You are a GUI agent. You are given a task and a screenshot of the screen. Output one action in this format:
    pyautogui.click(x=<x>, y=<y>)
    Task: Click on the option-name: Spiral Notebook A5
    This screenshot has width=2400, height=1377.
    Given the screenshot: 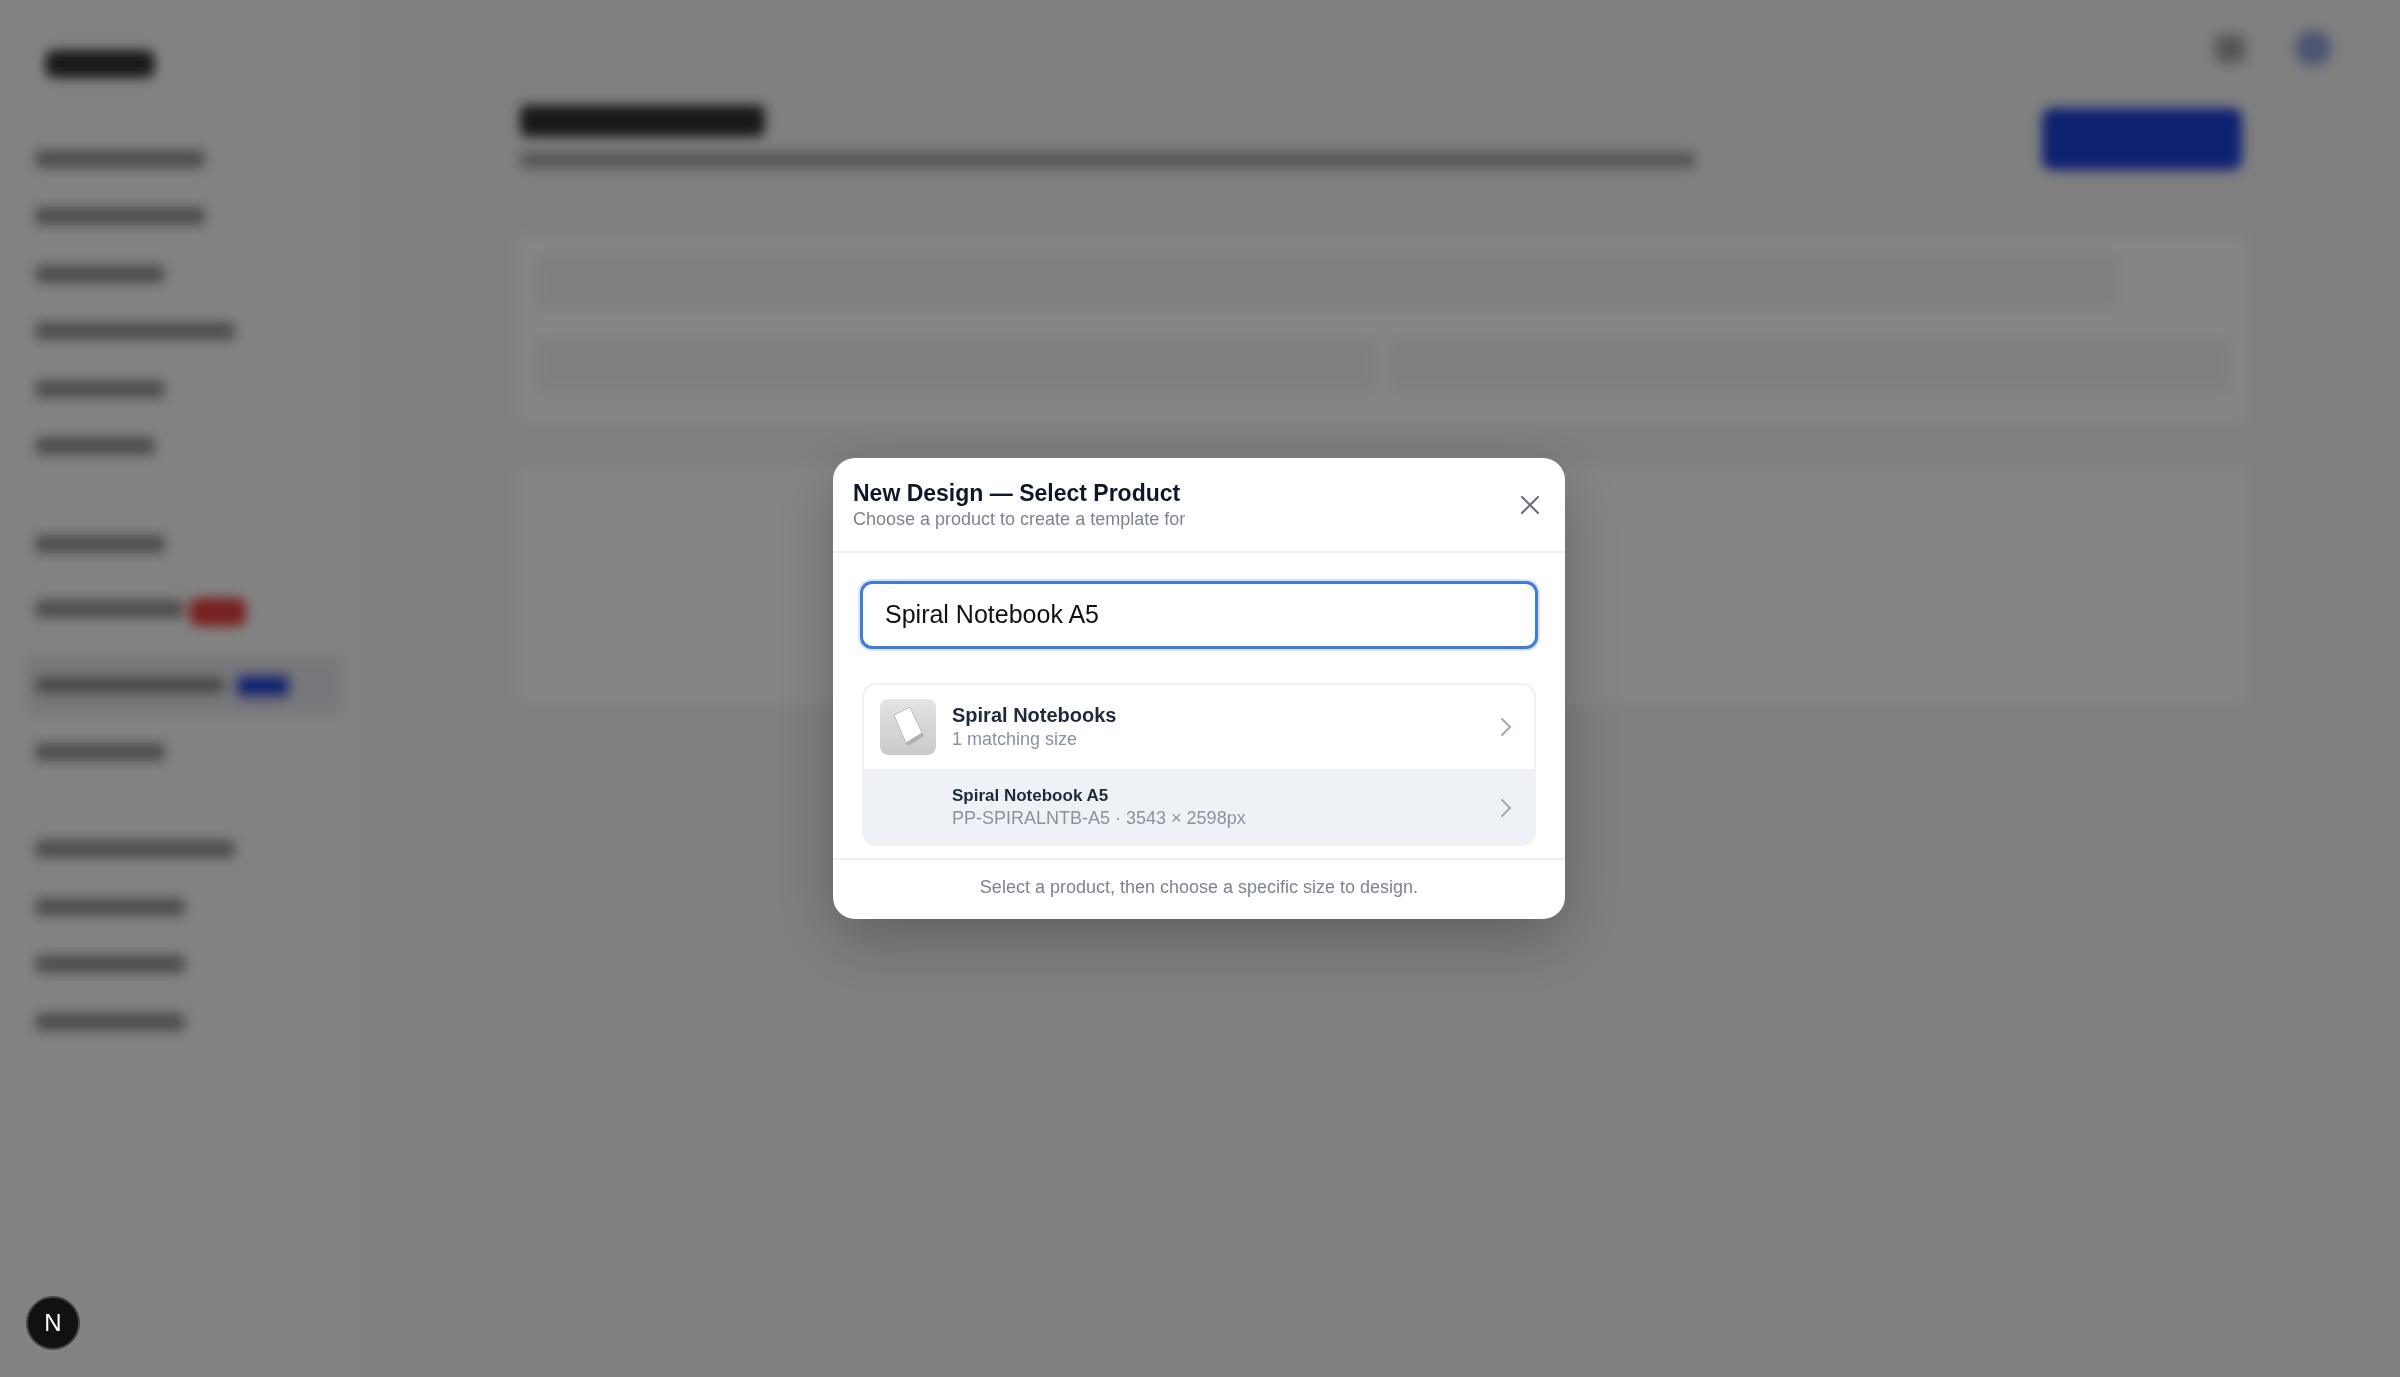 What is the action you would take?
    pyautogui.click(x=1031, y=796)
    